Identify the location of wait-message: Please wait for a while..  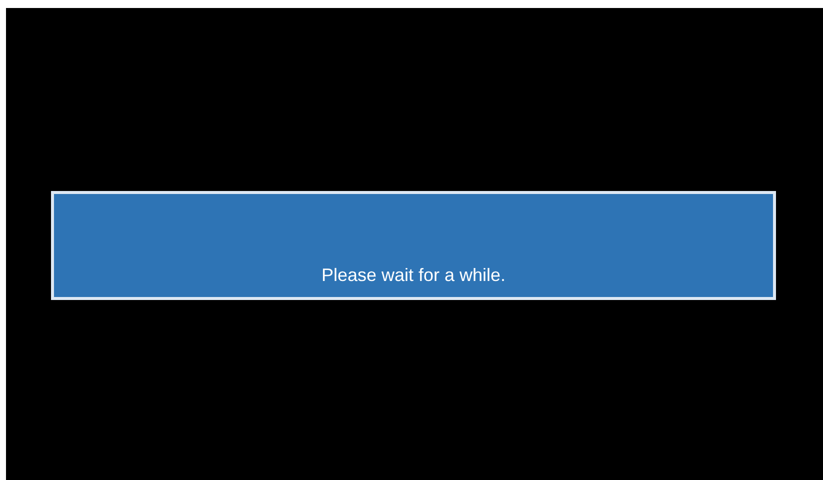
(413, 276).